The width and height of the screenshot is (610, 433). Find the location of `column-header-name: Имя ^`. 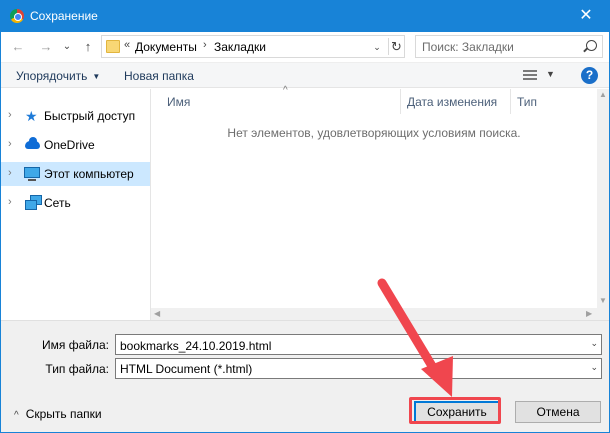

column-header-name: Имя ^ is located at coordinates (281, 99).